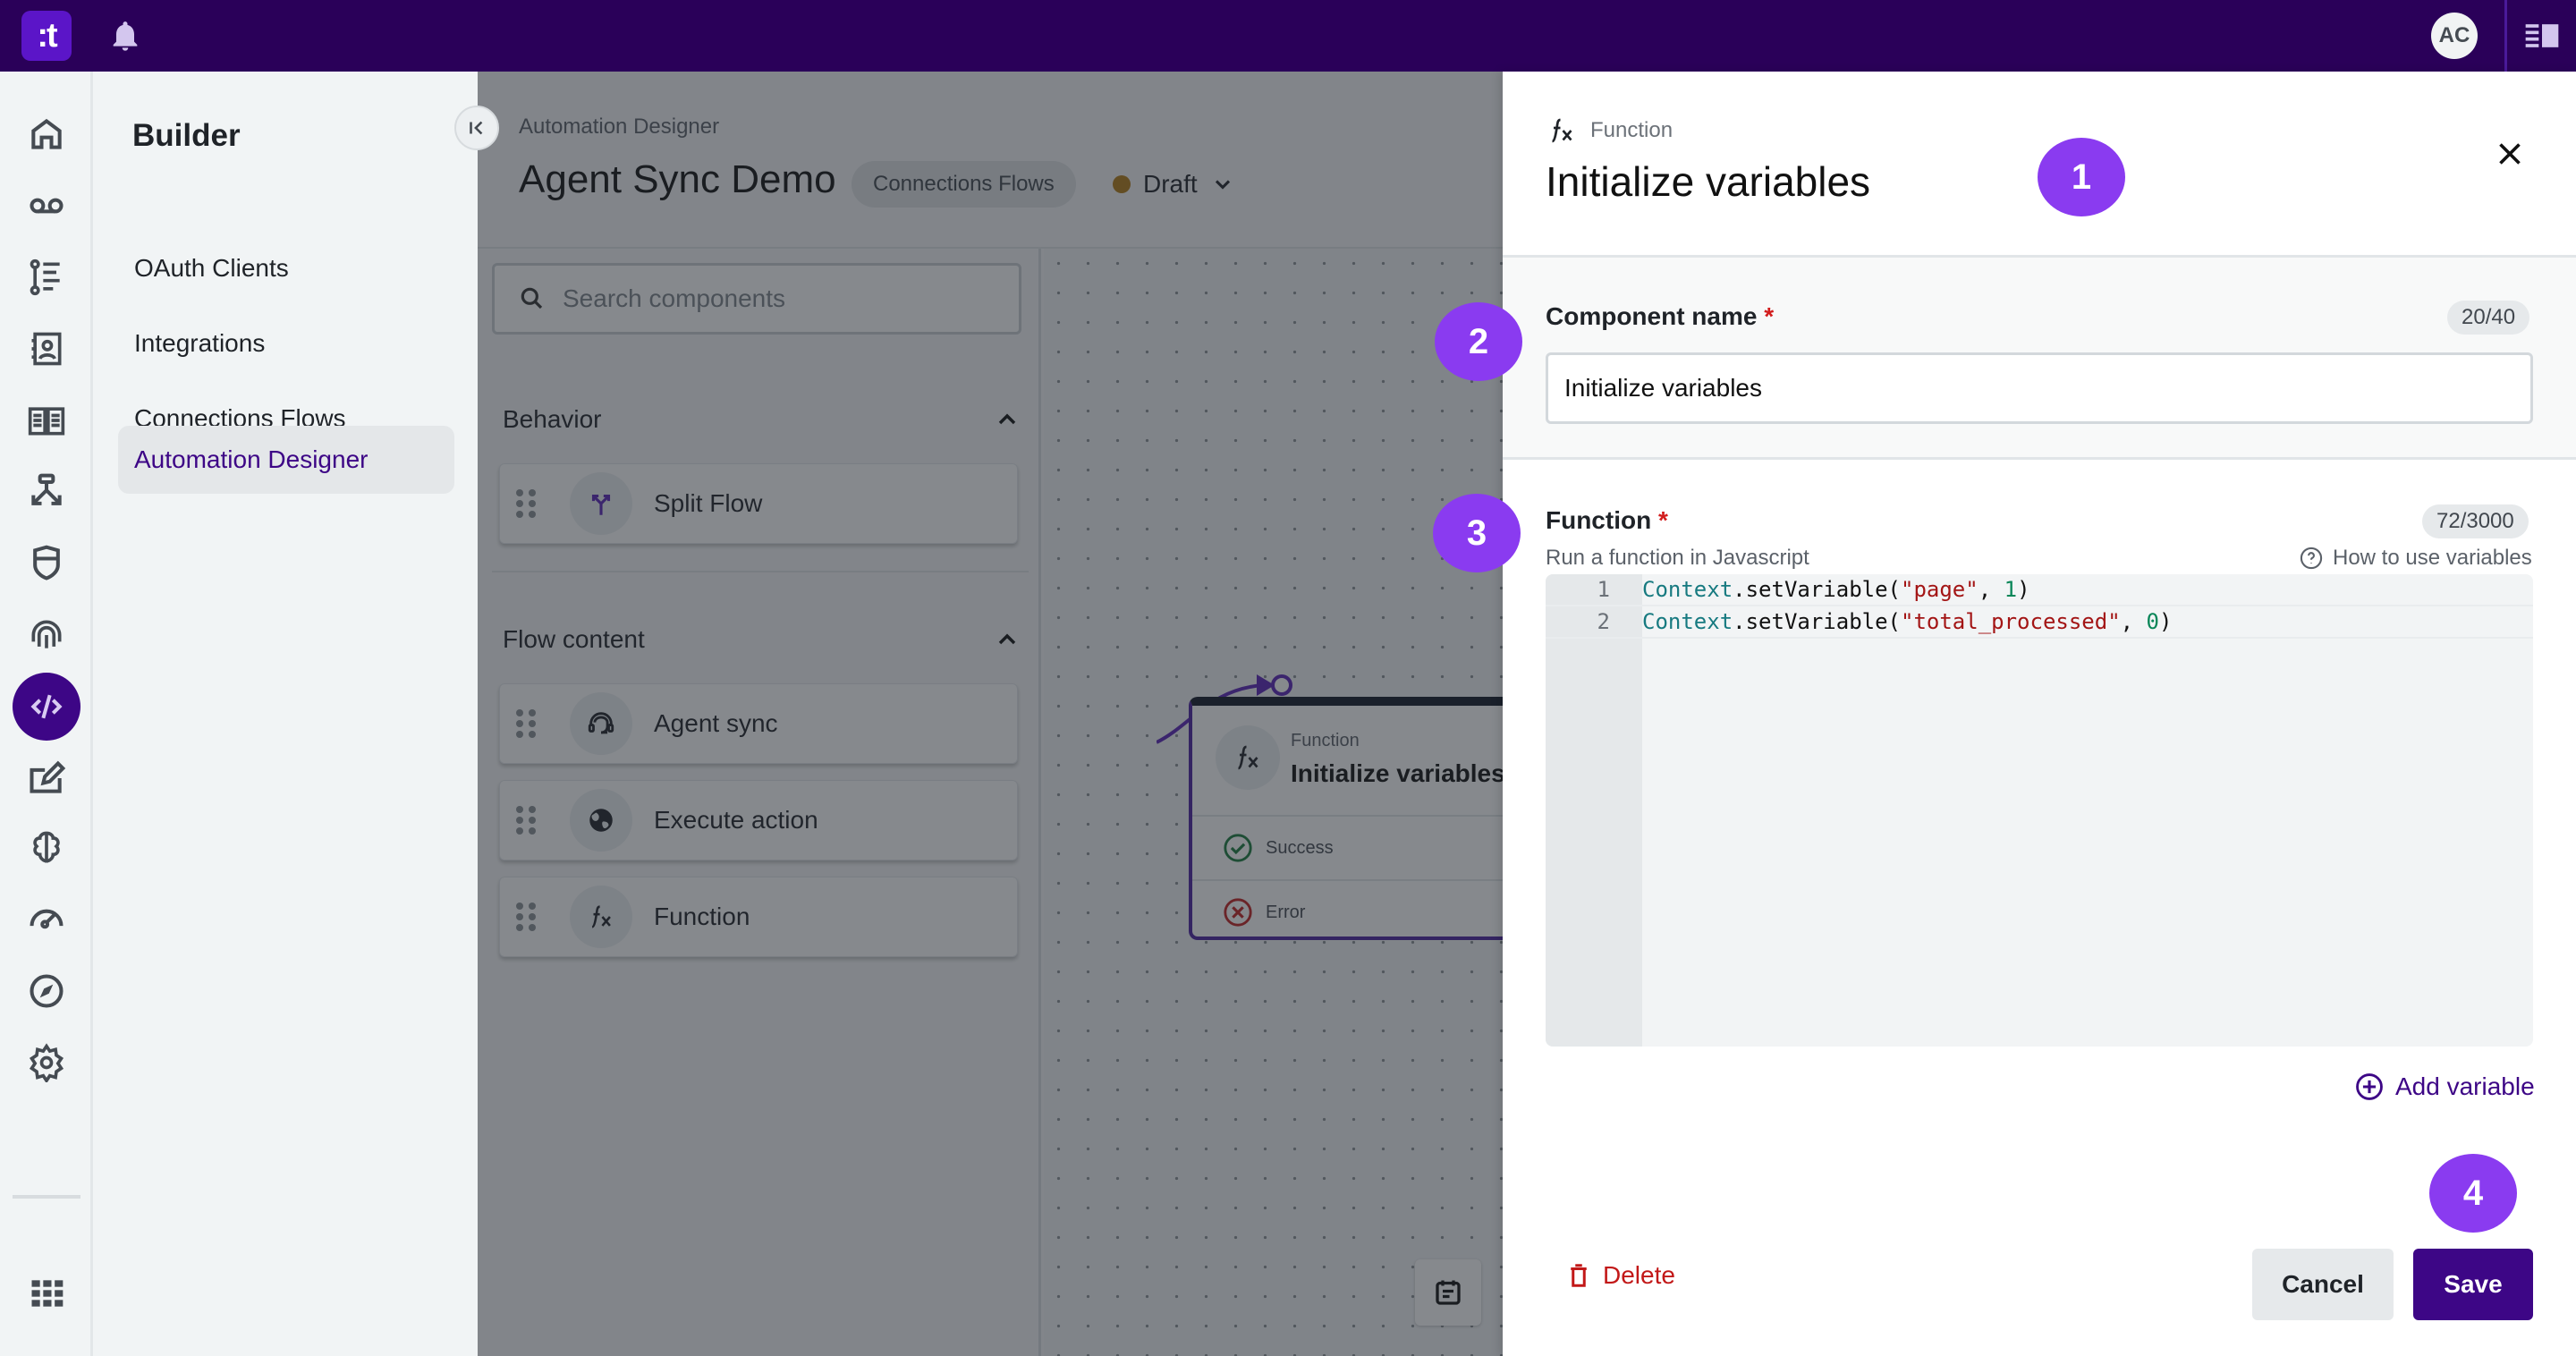 The image size is (2576, 1356). What do you see at coordinates (1398, 773) in the screenshot?
I see `node-title: Initialize variables` at bounding box center [1398, 773].